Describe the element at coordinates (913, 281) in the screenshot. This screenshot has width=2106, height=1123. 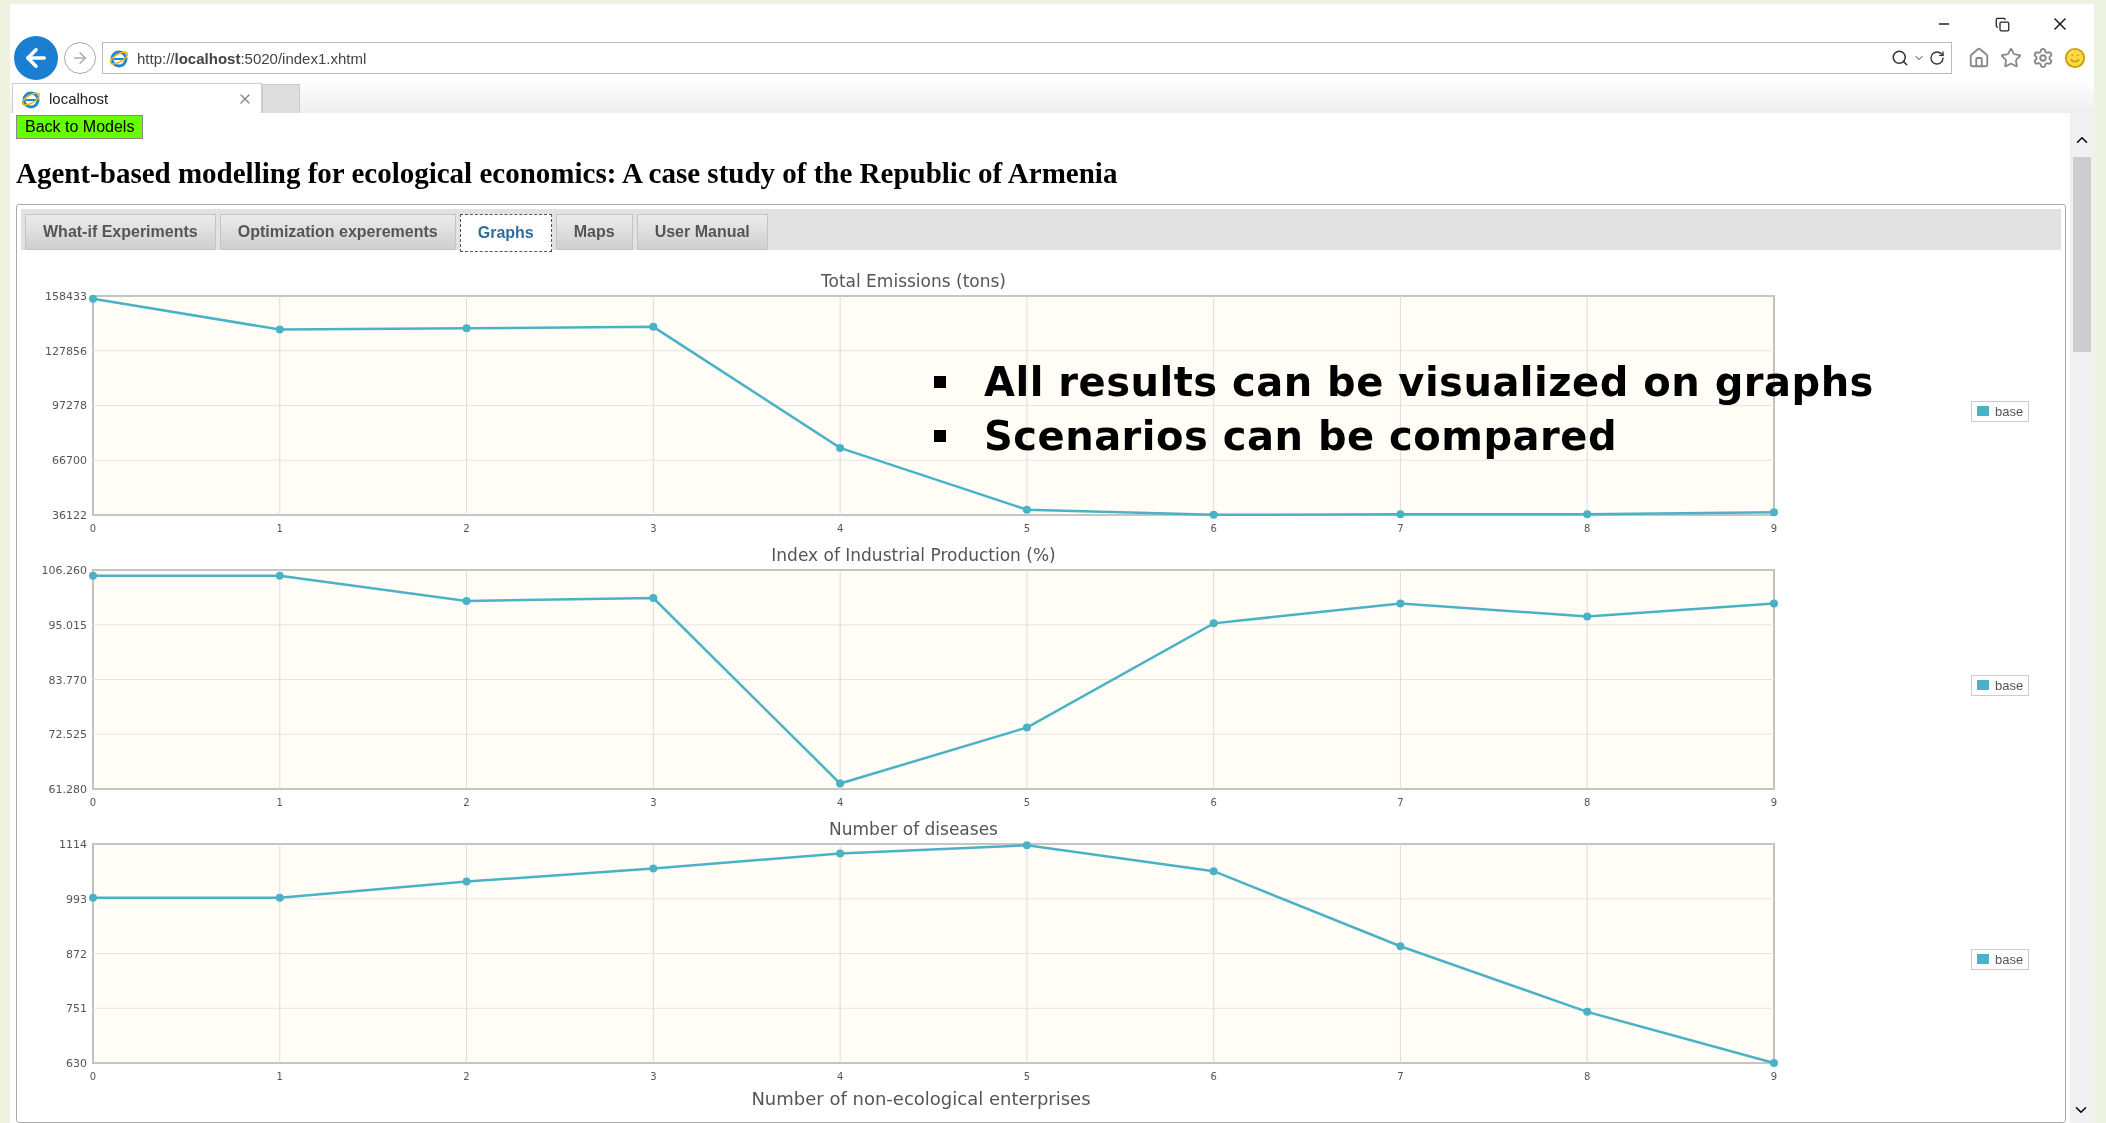
I see `chart-title: Total Emissions (tons)` at that location.